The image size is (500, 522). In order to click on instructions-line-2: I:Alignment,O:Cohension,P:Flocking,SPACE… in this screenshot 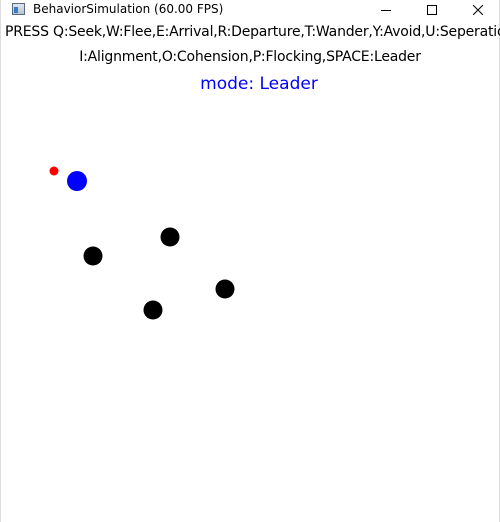, I will do `click(250, 57)`.